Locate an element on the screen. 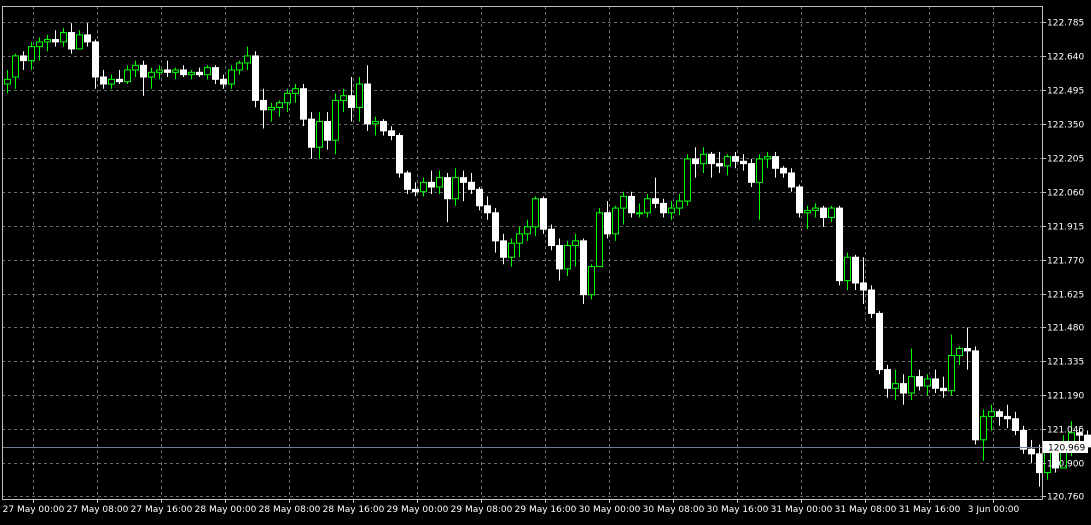  x-tick-label: 29 May 00:00 is located at coordinates (418, 510).